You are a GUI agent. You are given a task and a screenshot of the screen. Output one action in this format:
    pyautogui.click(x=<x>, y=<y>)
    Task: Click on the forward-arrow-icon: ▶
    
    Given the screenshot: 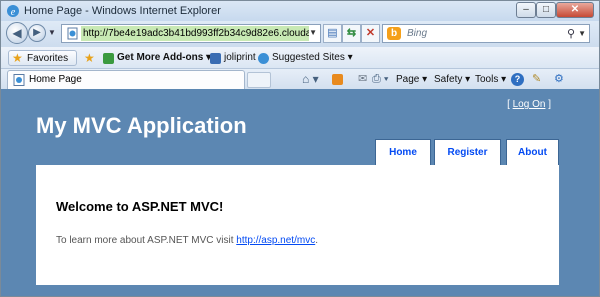 What is the action you would take?
    pyautogui.click(x=37, y=32)
    